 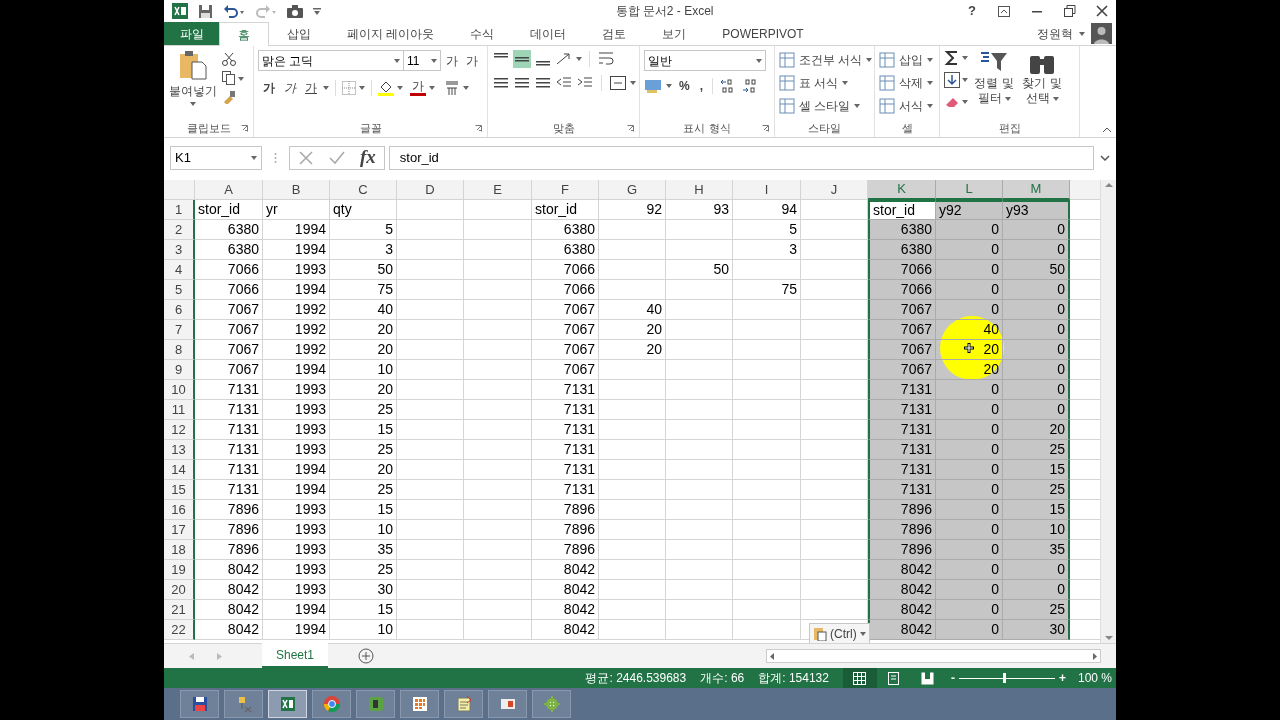 I want to click on cell: 93, so click(x=699, y=210).